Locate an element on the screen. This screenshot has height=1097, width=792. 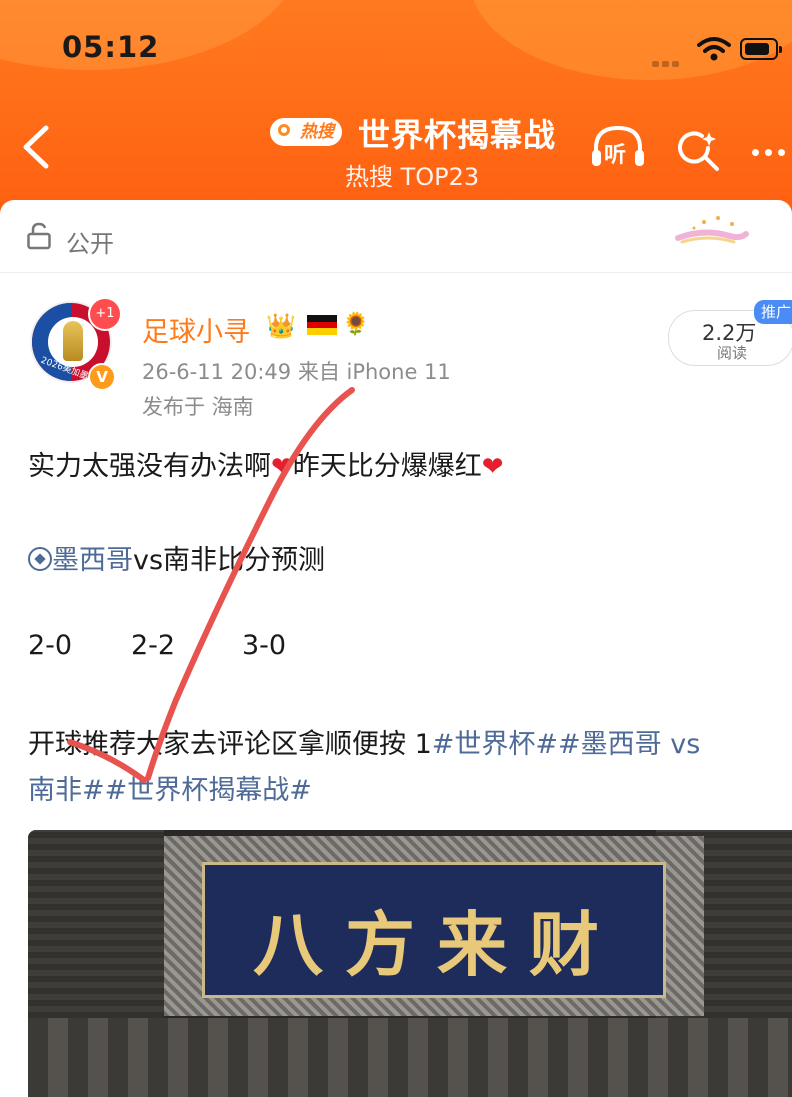
battery-icon is located at coordinates (761, 49).